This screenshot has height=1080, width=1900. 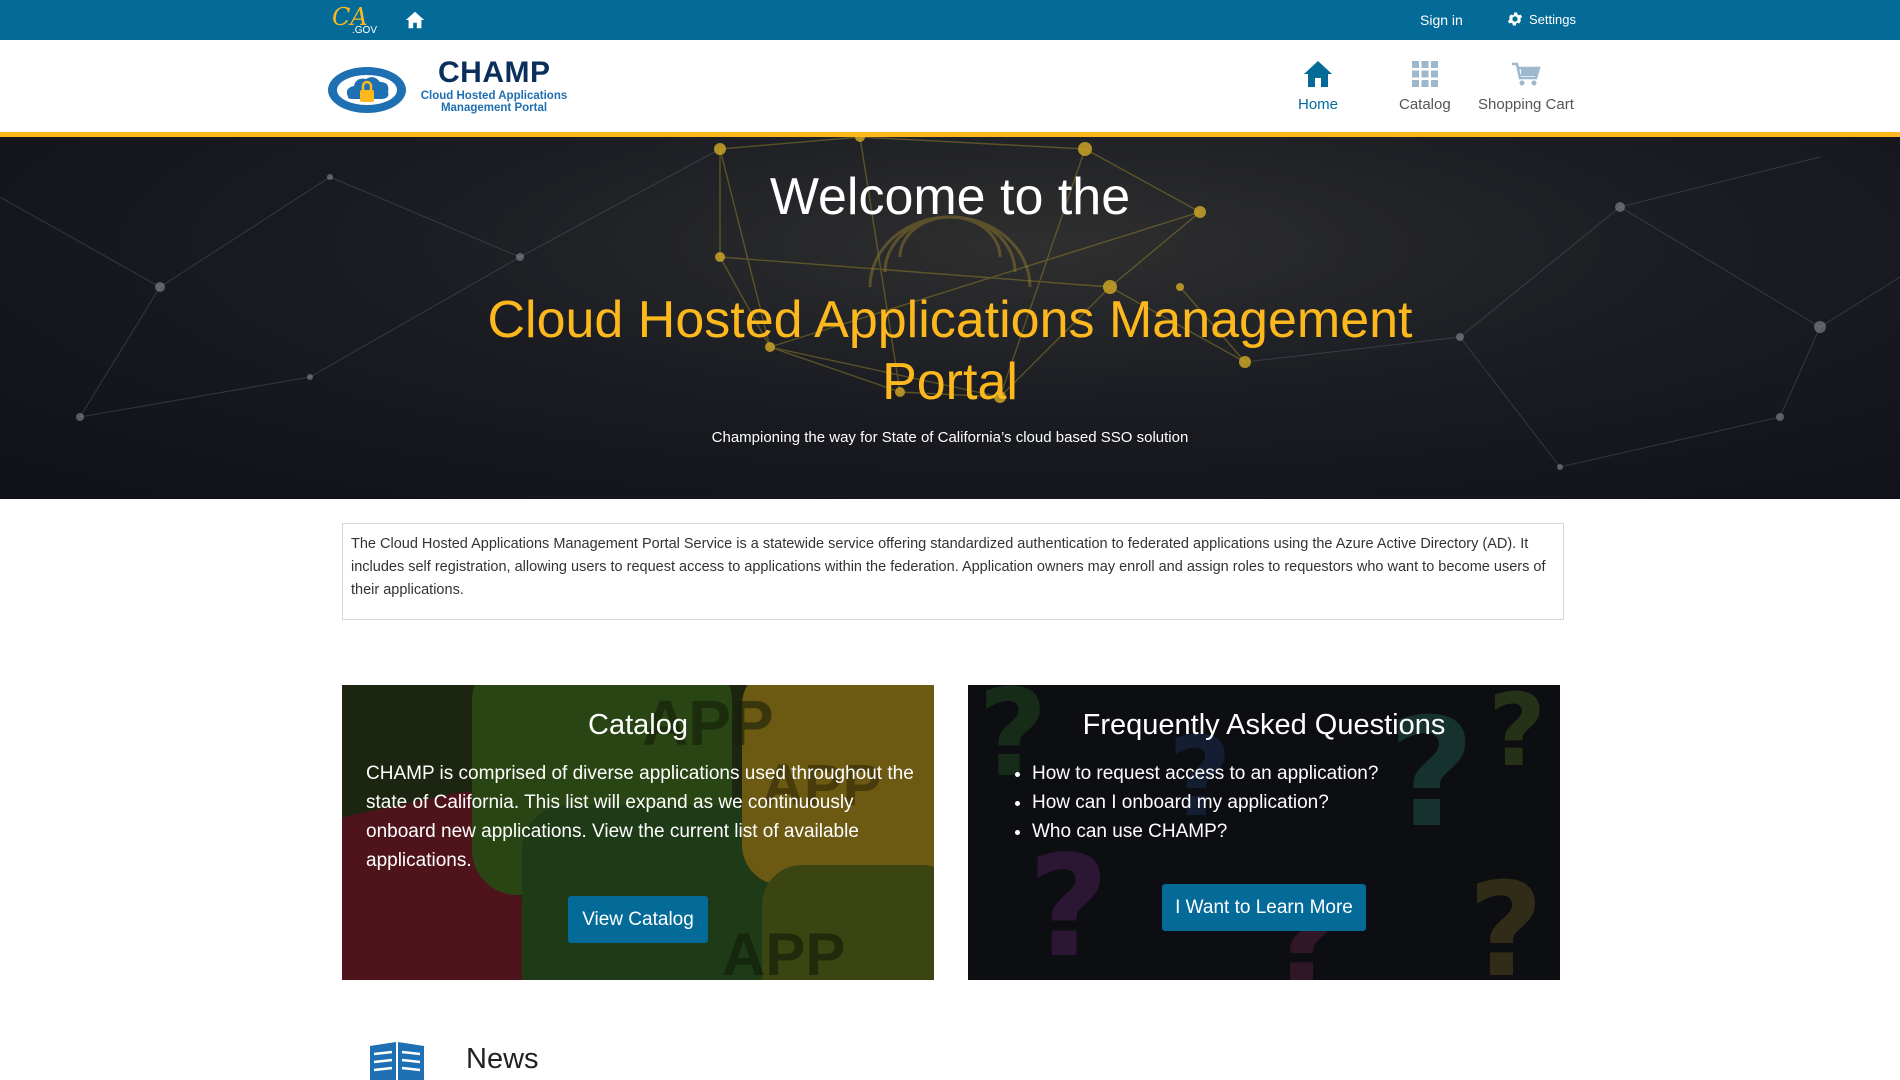 I want to click on nav-home-label: Home, so click(x=1318, y=104).